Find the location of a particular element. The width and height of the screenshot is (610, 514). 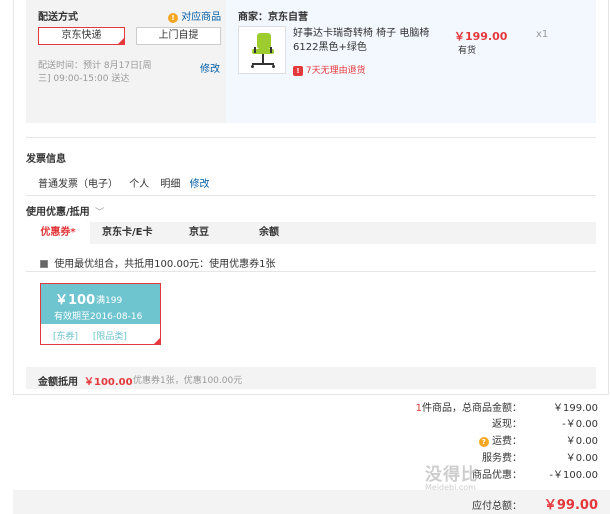

service-fee-value: ￥0.00 is located at coordinates (581, 458).